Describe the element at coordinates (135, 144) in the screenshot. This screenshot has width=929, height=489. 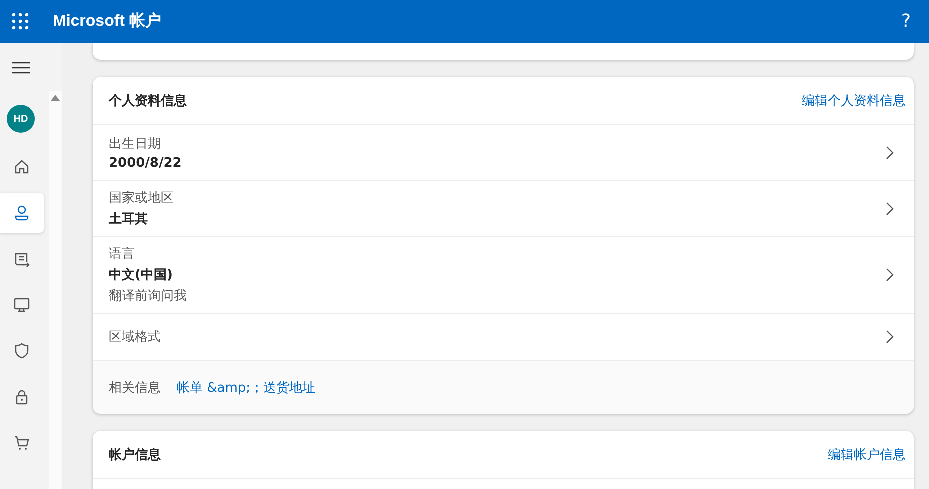
I see `field-label: 出生日期` at that location.